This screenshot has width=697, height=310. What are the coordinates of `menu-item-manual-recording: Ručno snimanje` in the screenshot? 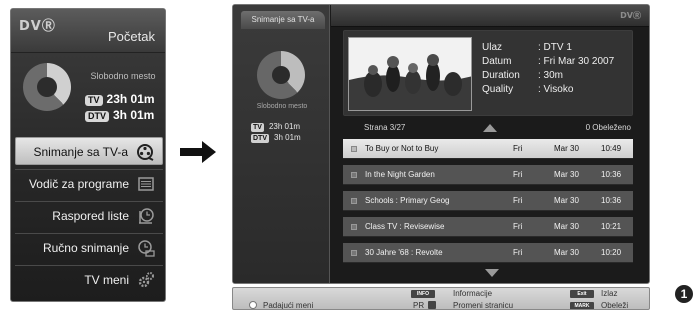 It's located at (89, 247).